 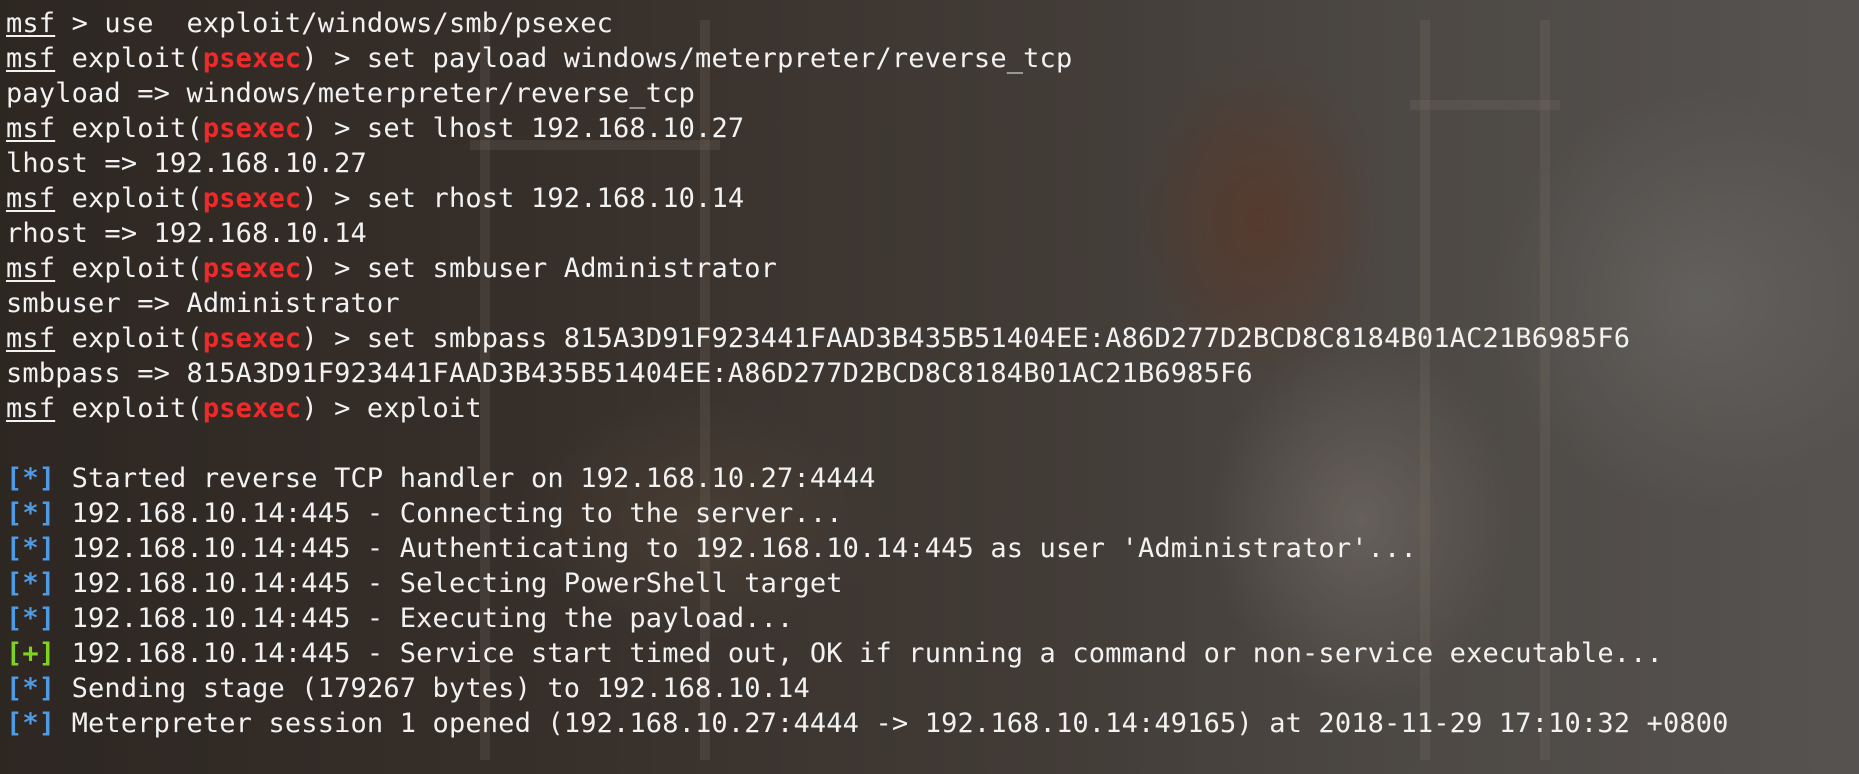 What do you see at coordinates (531, 128) in the screenshot?
I see `command-text: > set lhost 192.168.10.27` at bounding box center [531, 128].